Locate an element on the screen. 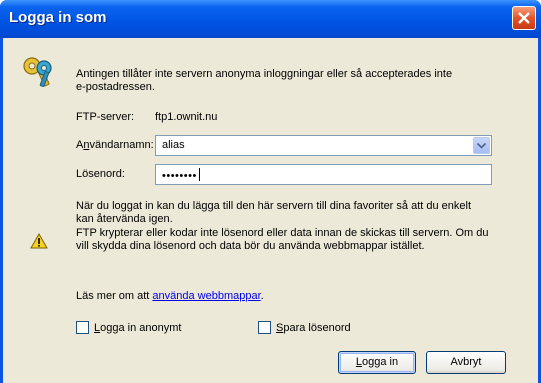 The width and height of the screenshot is (541, 383). save-password-label: Spara lösenord is located at coordinates (313, 328).